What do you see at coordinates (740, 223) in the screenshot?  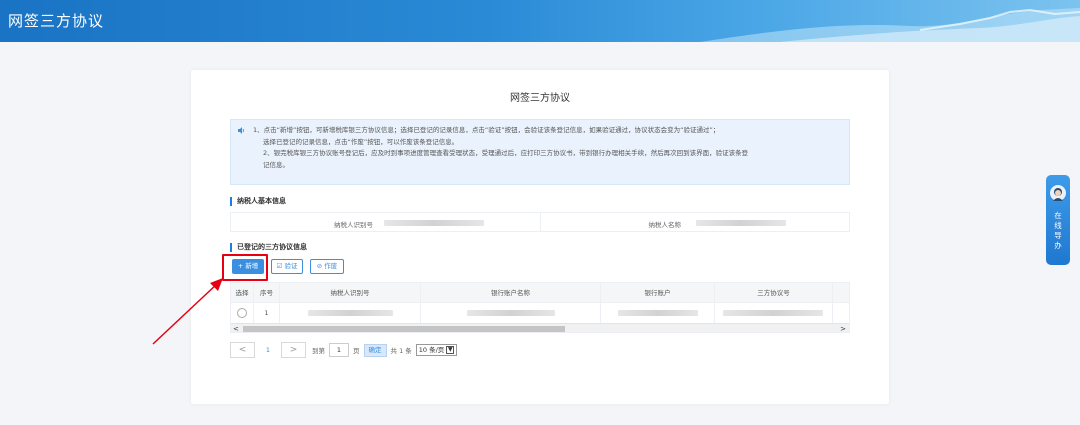 I see `taxpayer-name-value` at bounding box center [740, 223].